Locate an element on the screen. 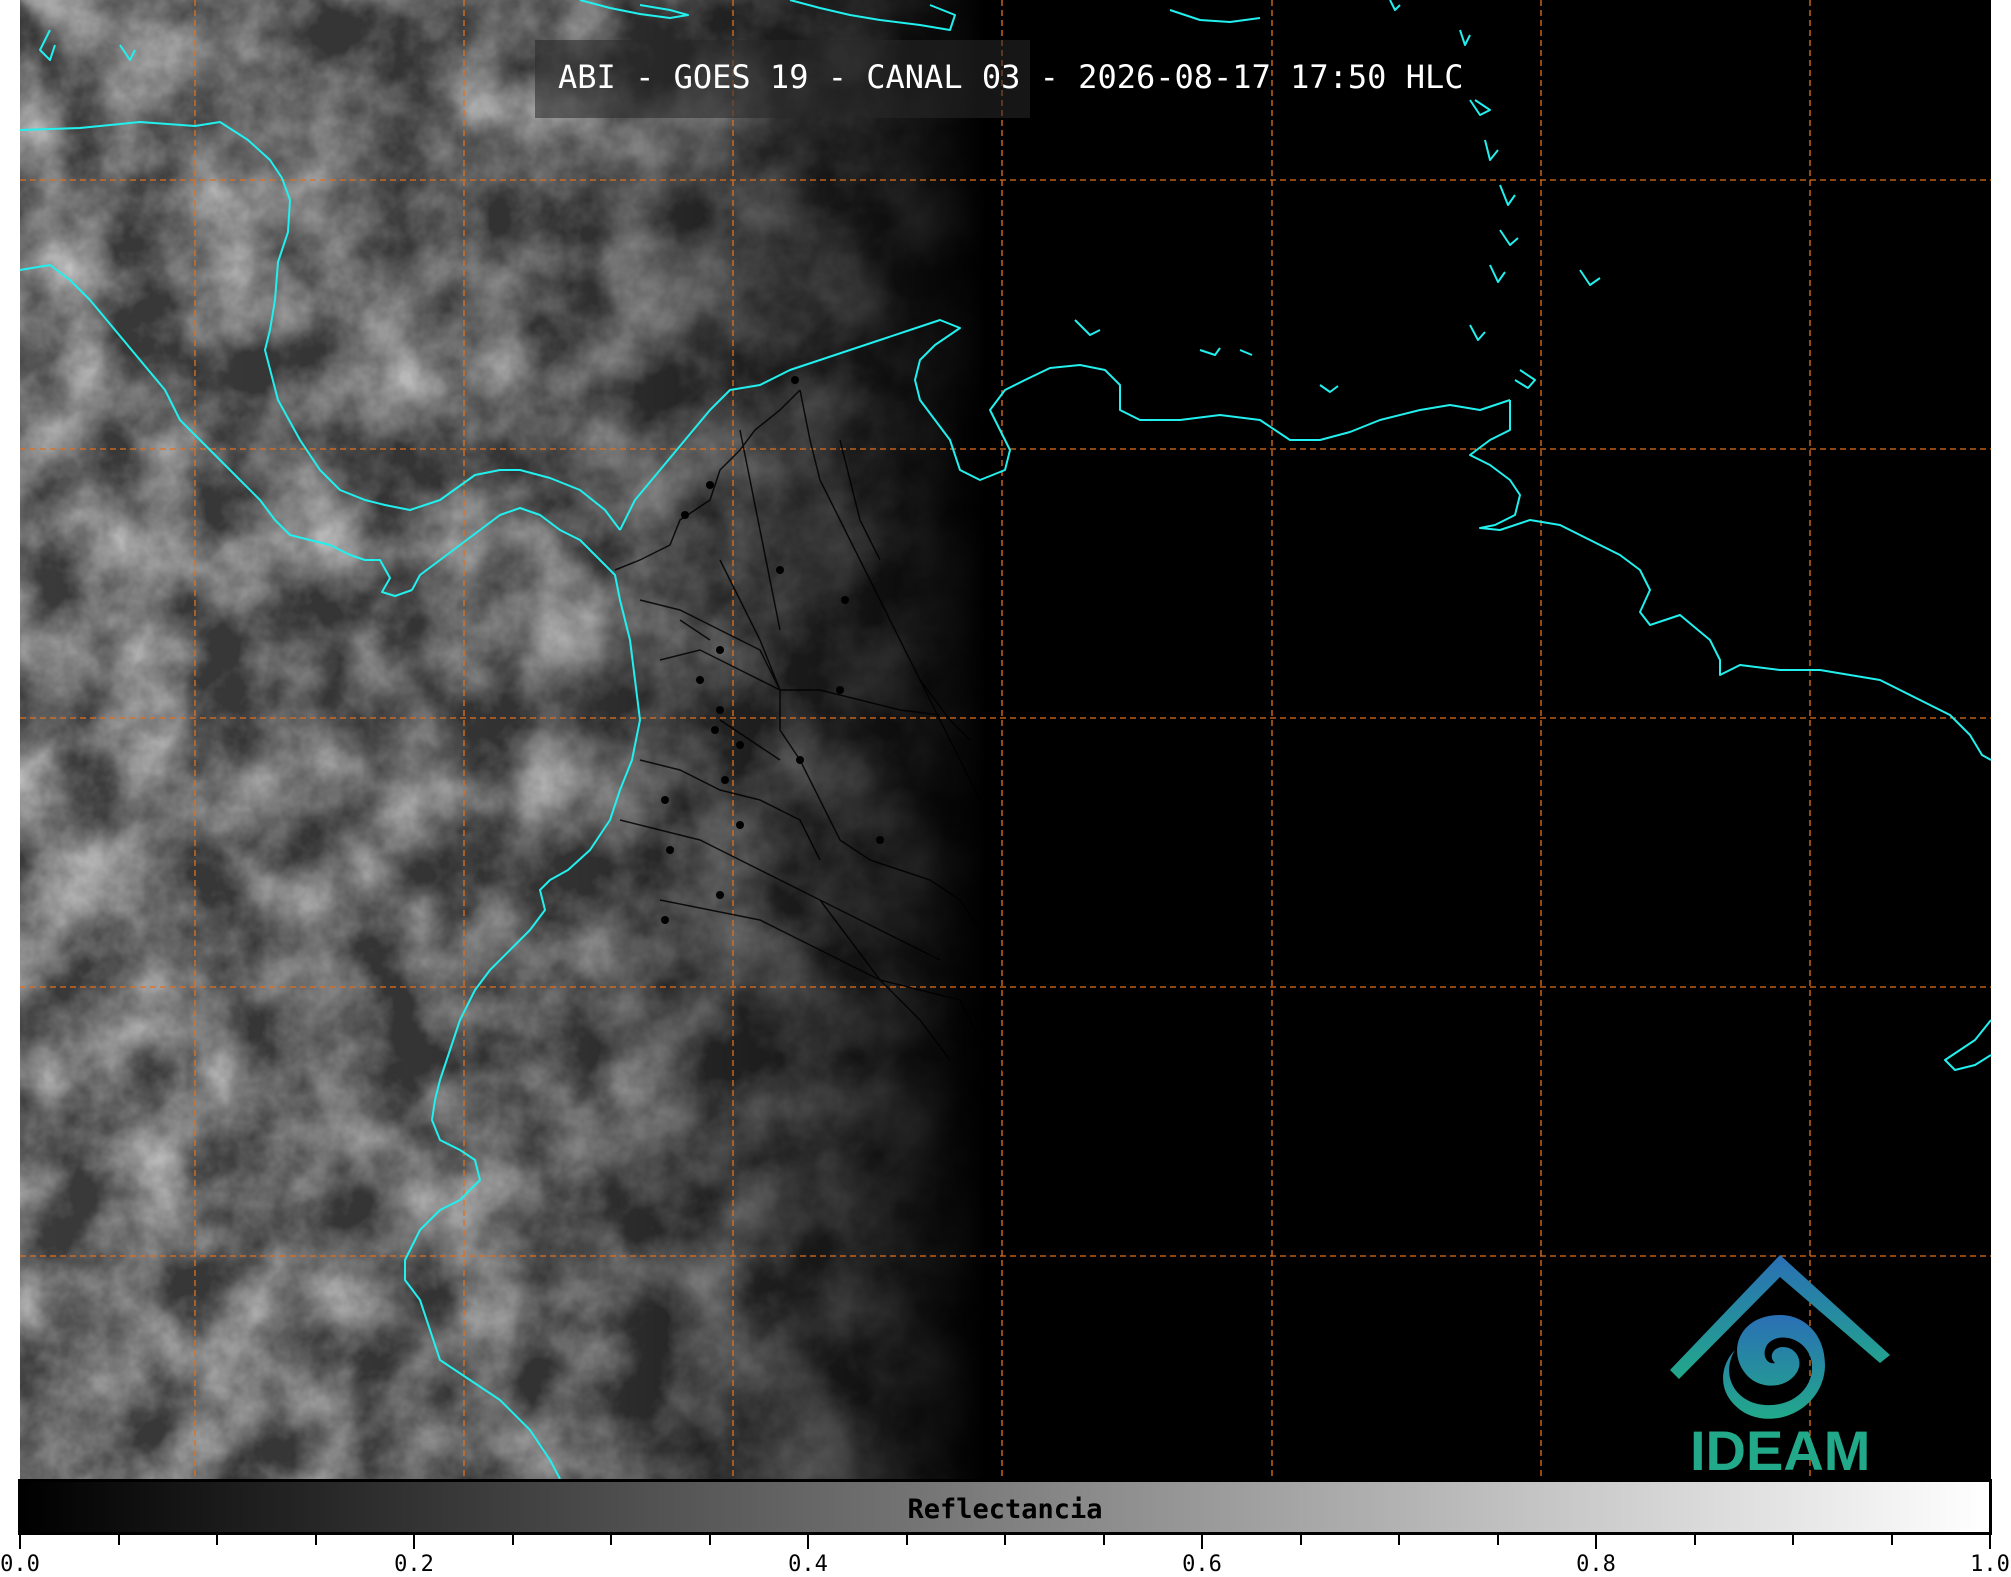 The width and height of the screenshot is (2011, 1577). reflectance-colorbar: Reflectancia is located at coordinates (1005, 1507).